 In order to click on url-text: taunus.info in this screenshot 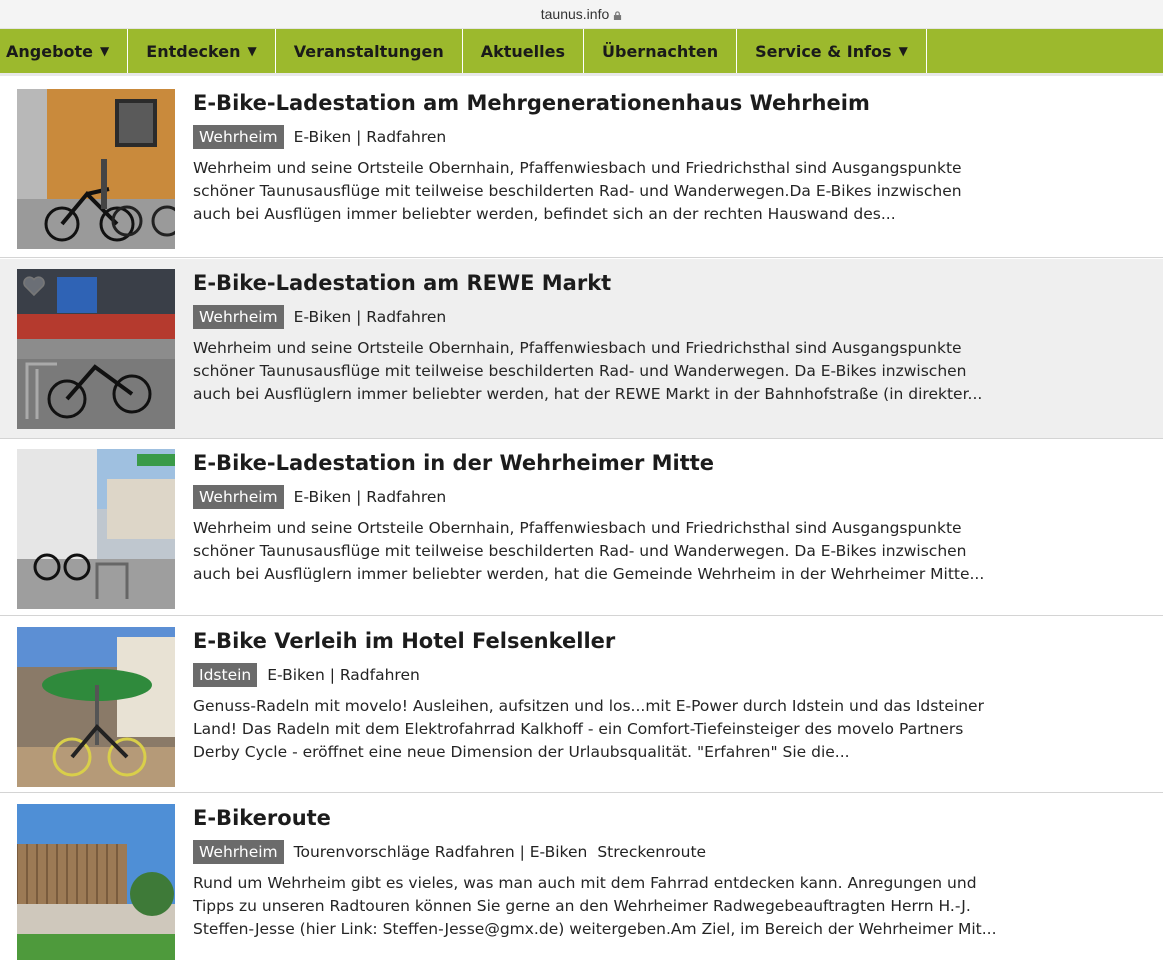, I will do `click(575, 14)`.